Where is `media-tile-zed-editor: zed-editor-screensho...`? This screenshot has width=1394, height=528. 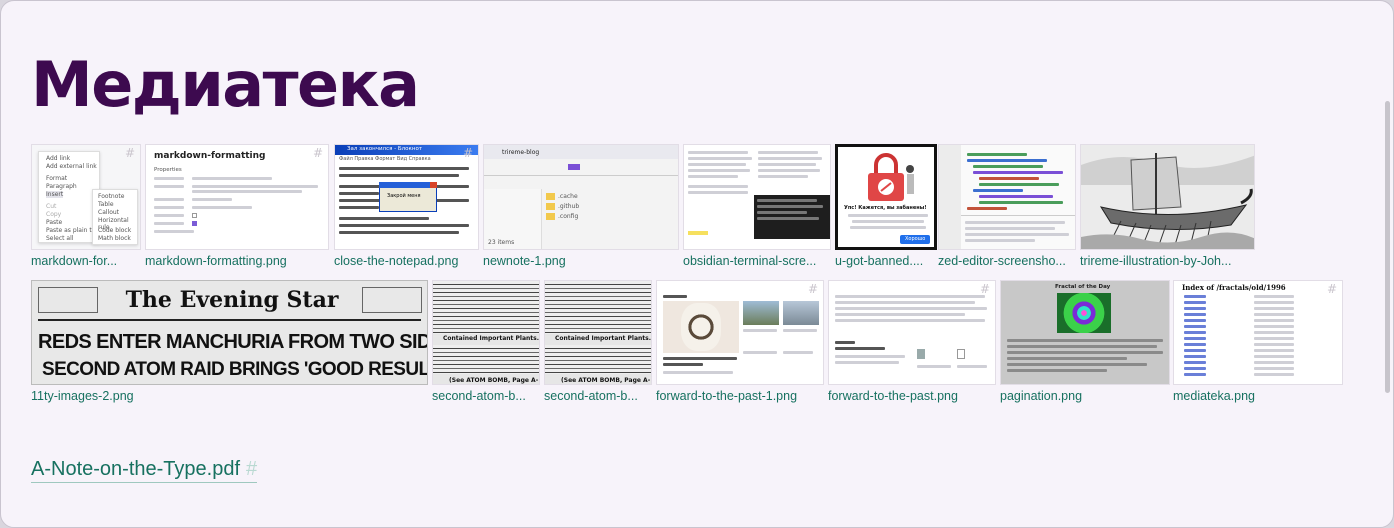
media-tile-zed-editor: zed-editor-screensho... is located at coordinates (1007, 207).